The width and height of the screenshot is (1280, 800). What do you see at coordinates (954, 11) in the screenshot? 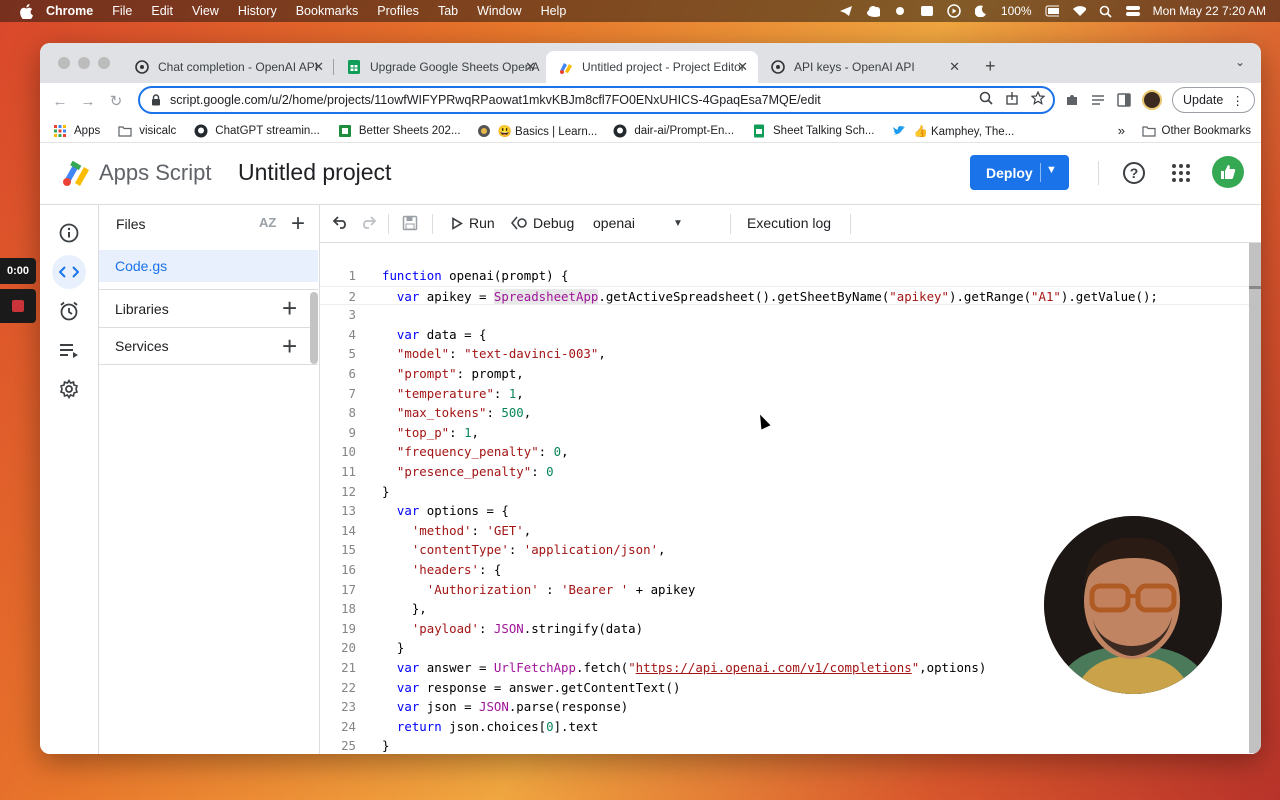
I see `play-icon` at bounding box center [954, 11].